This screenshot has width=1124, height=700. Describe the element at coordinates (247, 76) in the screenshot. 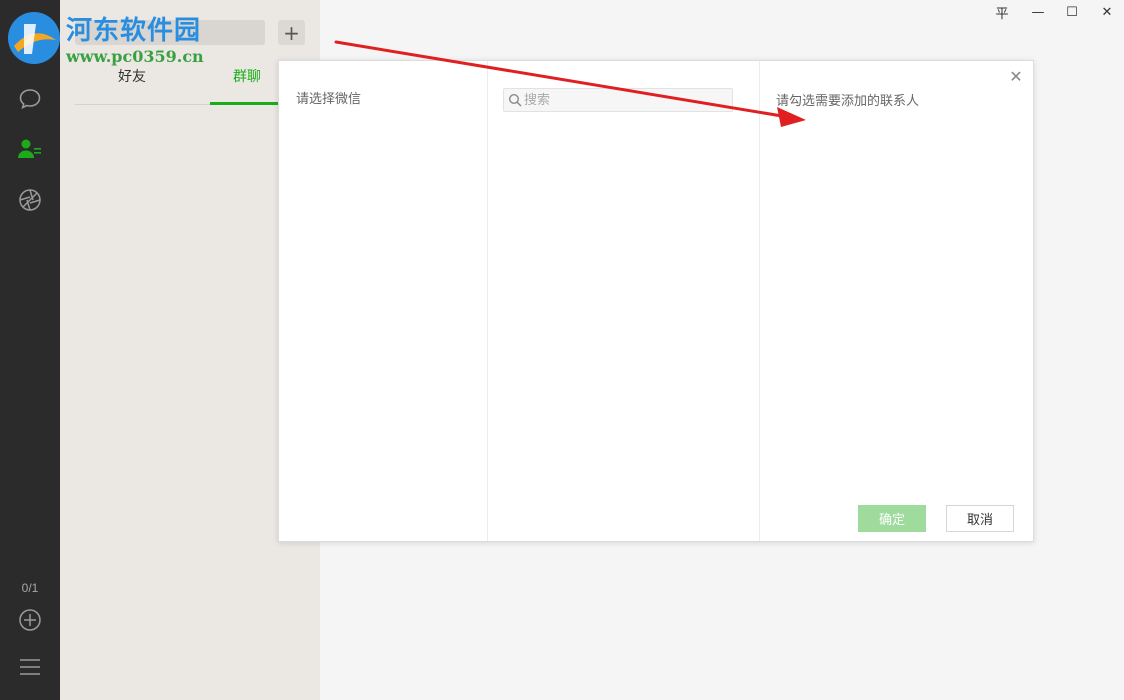

I see `tab-groups: 群聊` at that location.